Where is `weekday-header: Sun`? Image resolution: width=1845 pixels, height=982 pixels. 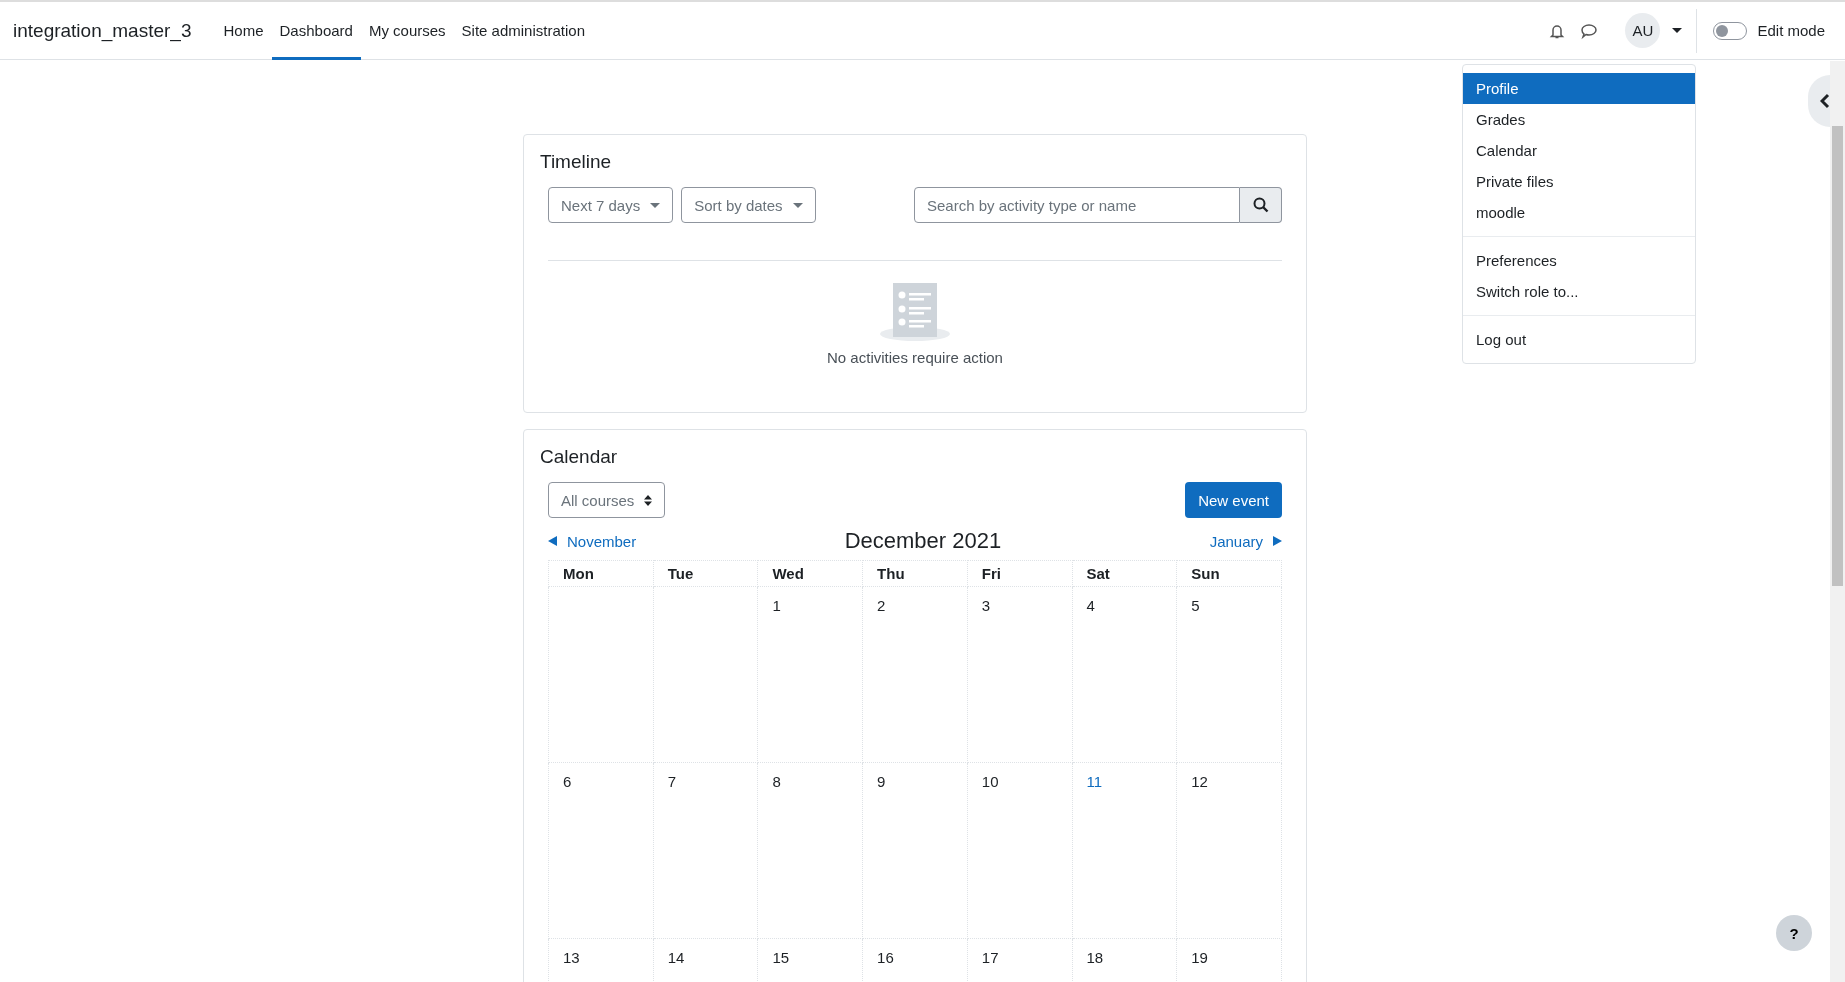 weekday-header: Sun is located at coordinates (1229, 573).